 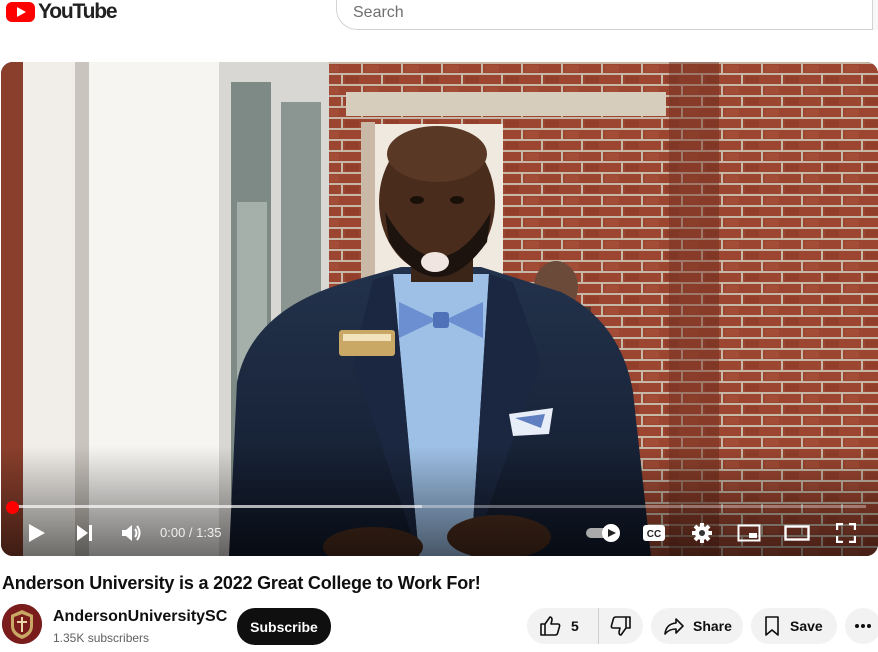 I want to click on settings-button, so click(x=702, y=533).